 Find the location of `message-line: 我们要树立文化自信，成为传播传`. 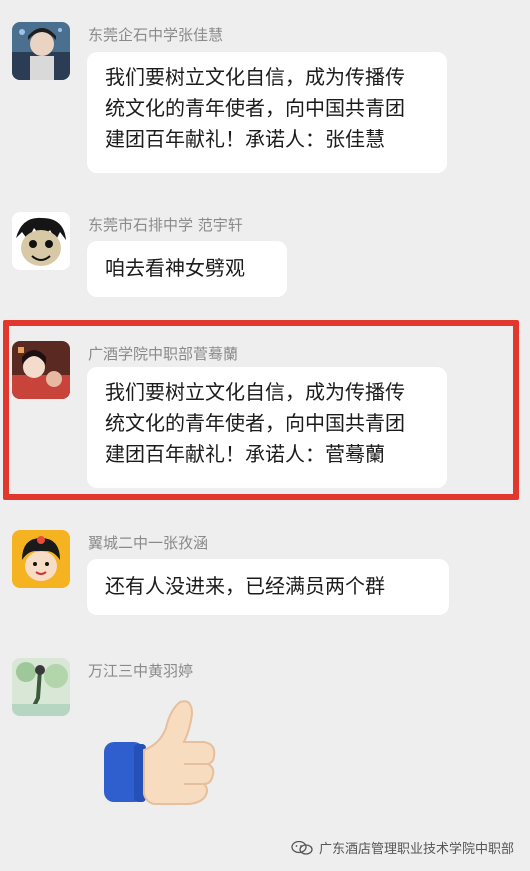

message-line: 我们要树立文化自信，成为传播传 is located at coordinates (255, 77).